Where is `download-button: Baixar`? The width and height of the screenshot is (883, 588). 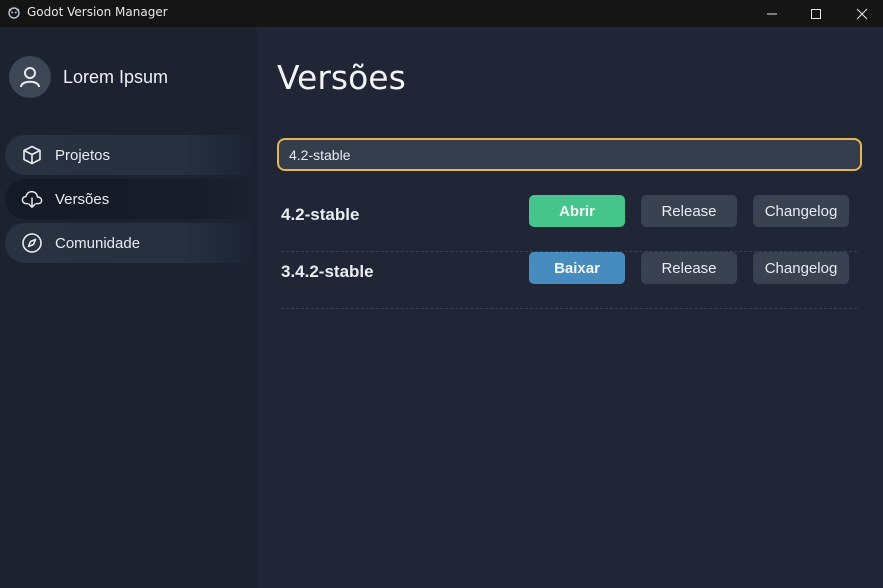 download-button: Baixar is located at coordinates (577, 268).